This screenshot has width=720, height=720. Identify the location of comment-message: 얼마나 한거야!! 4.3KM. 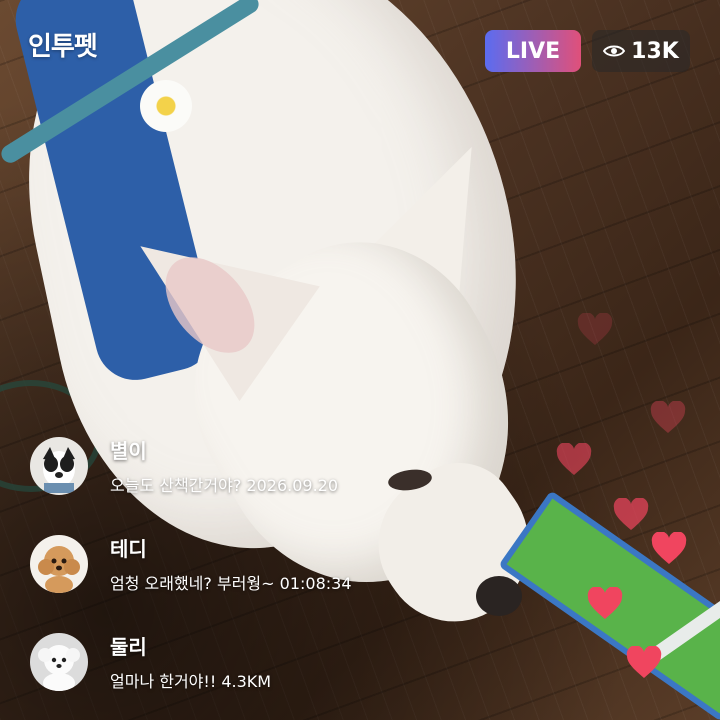
(191, 681).